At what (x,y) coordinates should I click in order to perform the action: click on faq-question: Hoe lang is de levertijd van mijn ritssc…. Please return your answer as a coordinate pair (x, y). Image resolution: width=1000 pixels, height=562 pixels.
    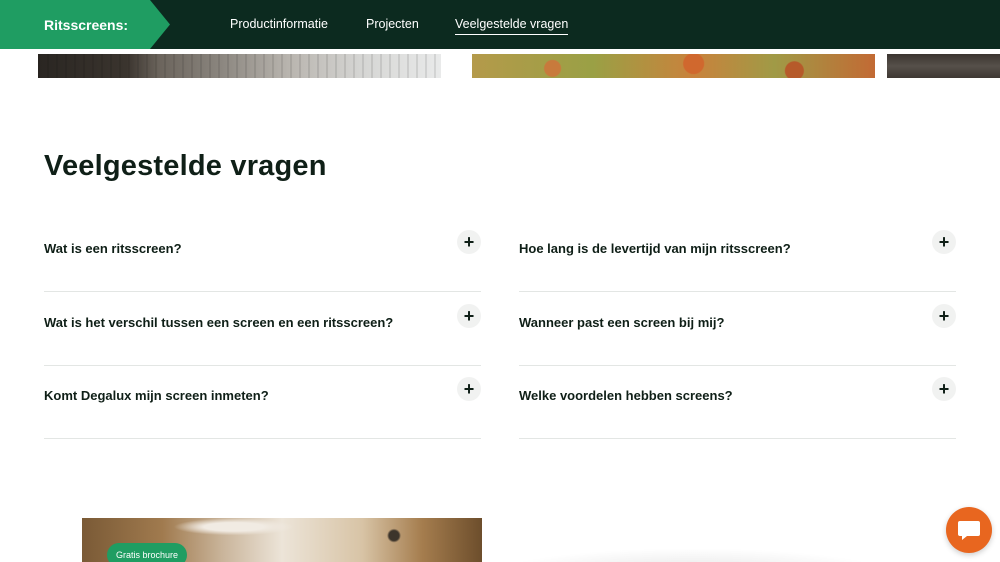
    Looking at the image, I should click on (655, 248).